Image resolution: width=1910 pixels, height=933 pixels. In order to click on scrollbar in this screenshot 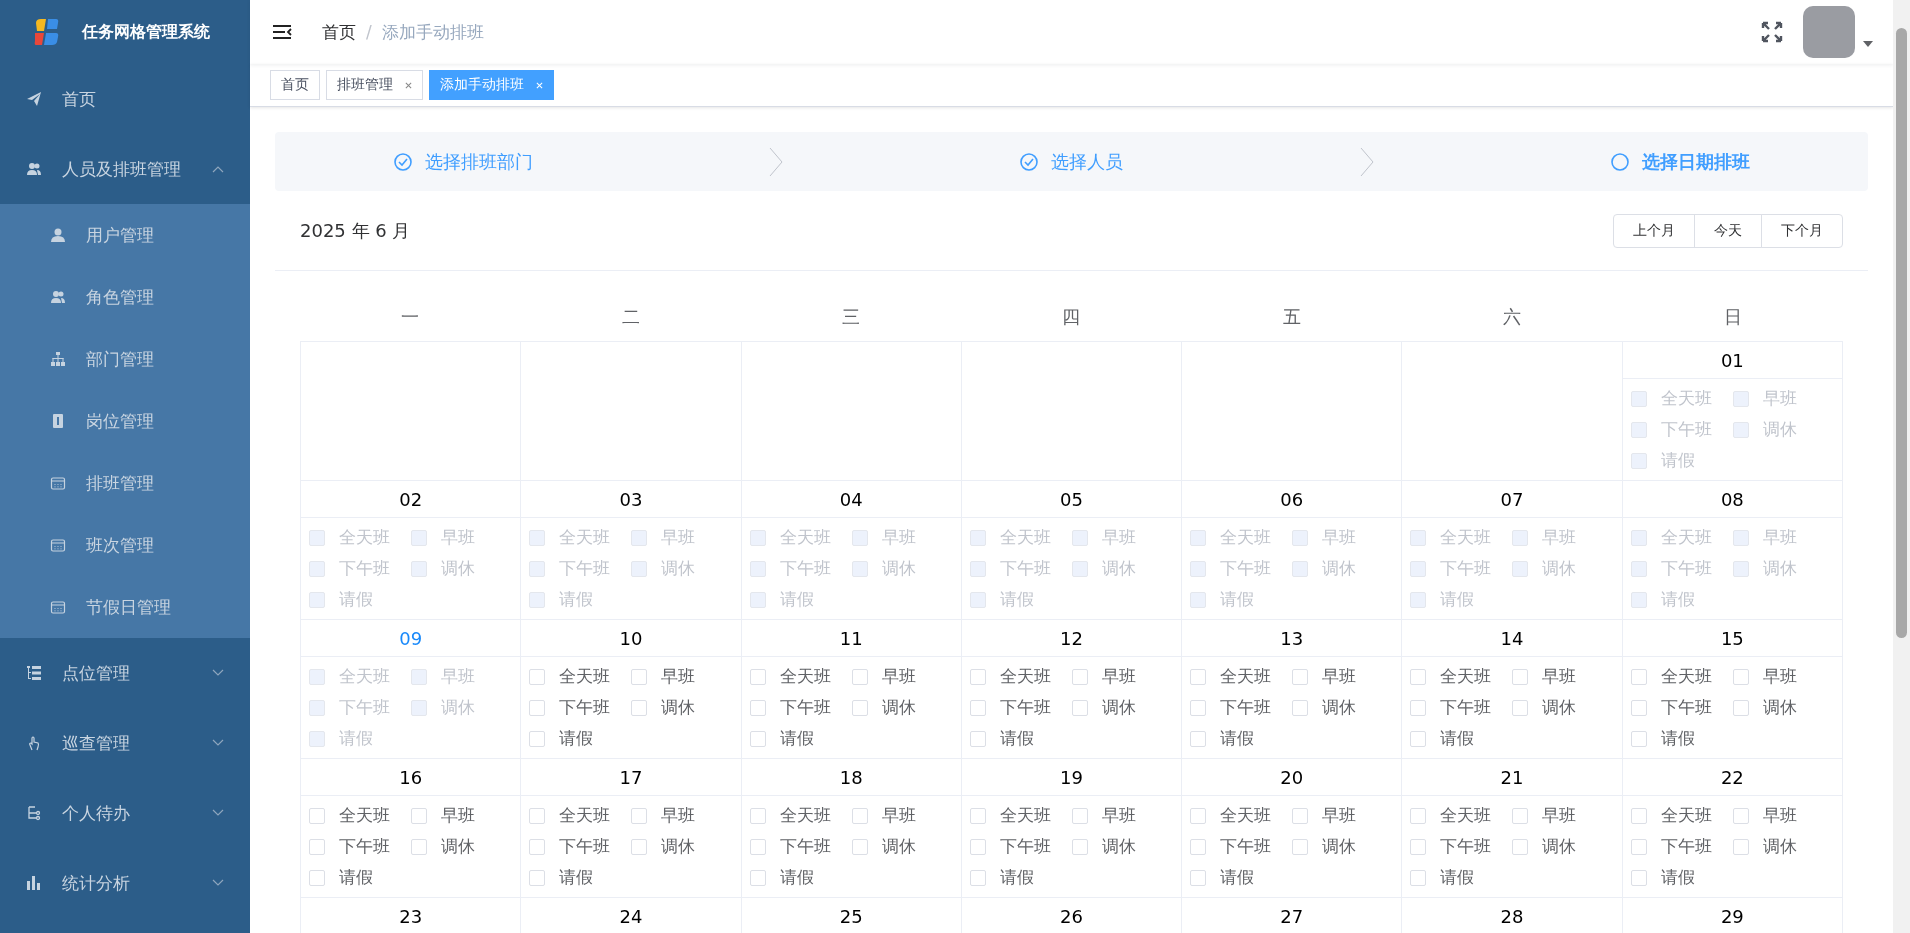, I will do `click(1901, 466)`.